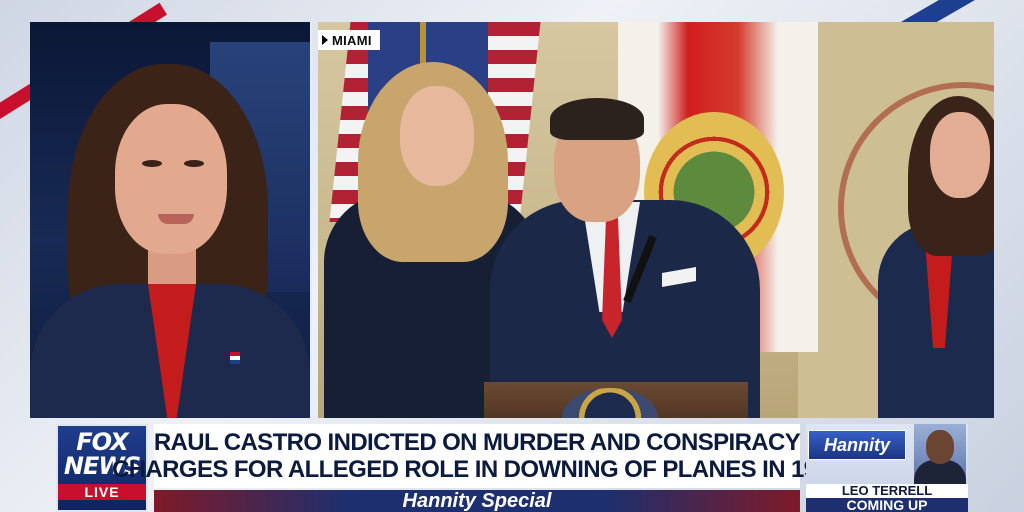 This screenshot has width=1024, height=512. What do you see at coordinates (887, 468) in the screenshot?
I see `coming-up-promo: Hannity LEO TERRELL COMING UP` at bounding box center [887, 468].